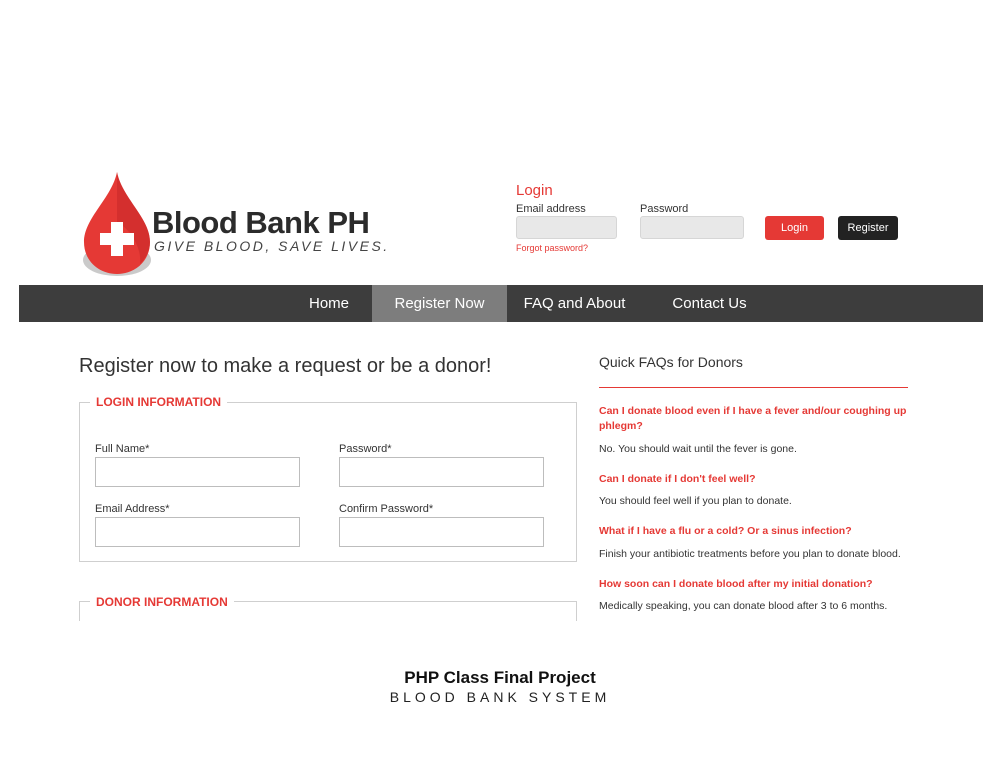 The image size is (1000, 773). What do you see at coordinates (692, 227) in the screenshot?
I see `login-password-input` at bounding box center [692, 227].